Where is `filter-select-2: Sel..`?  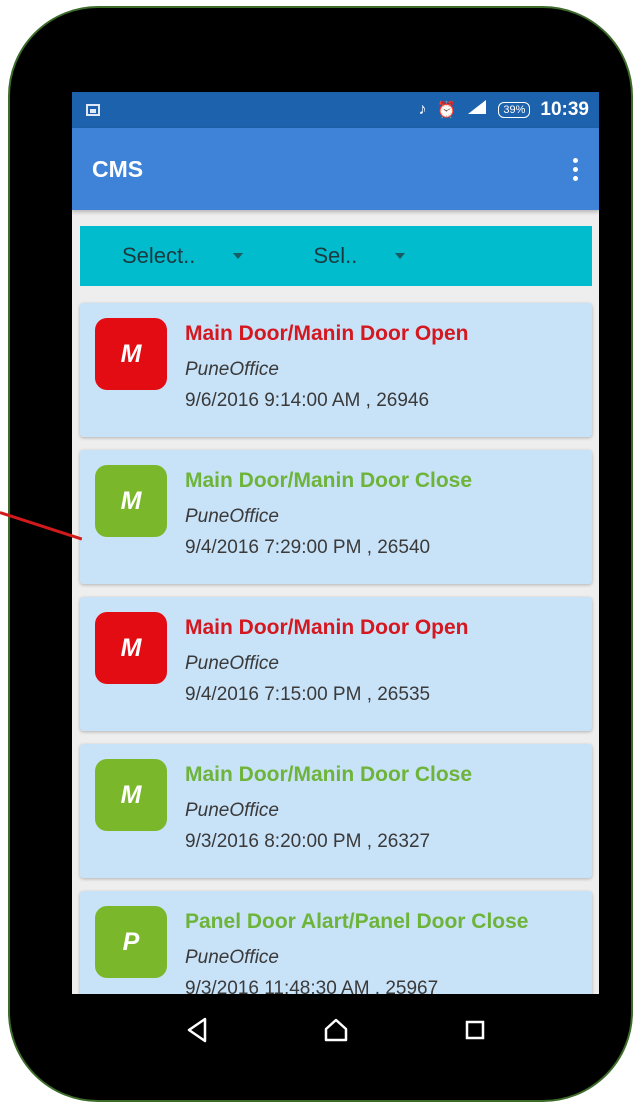 filter-select-2: Sel.. is located at coordinates (359, 256).